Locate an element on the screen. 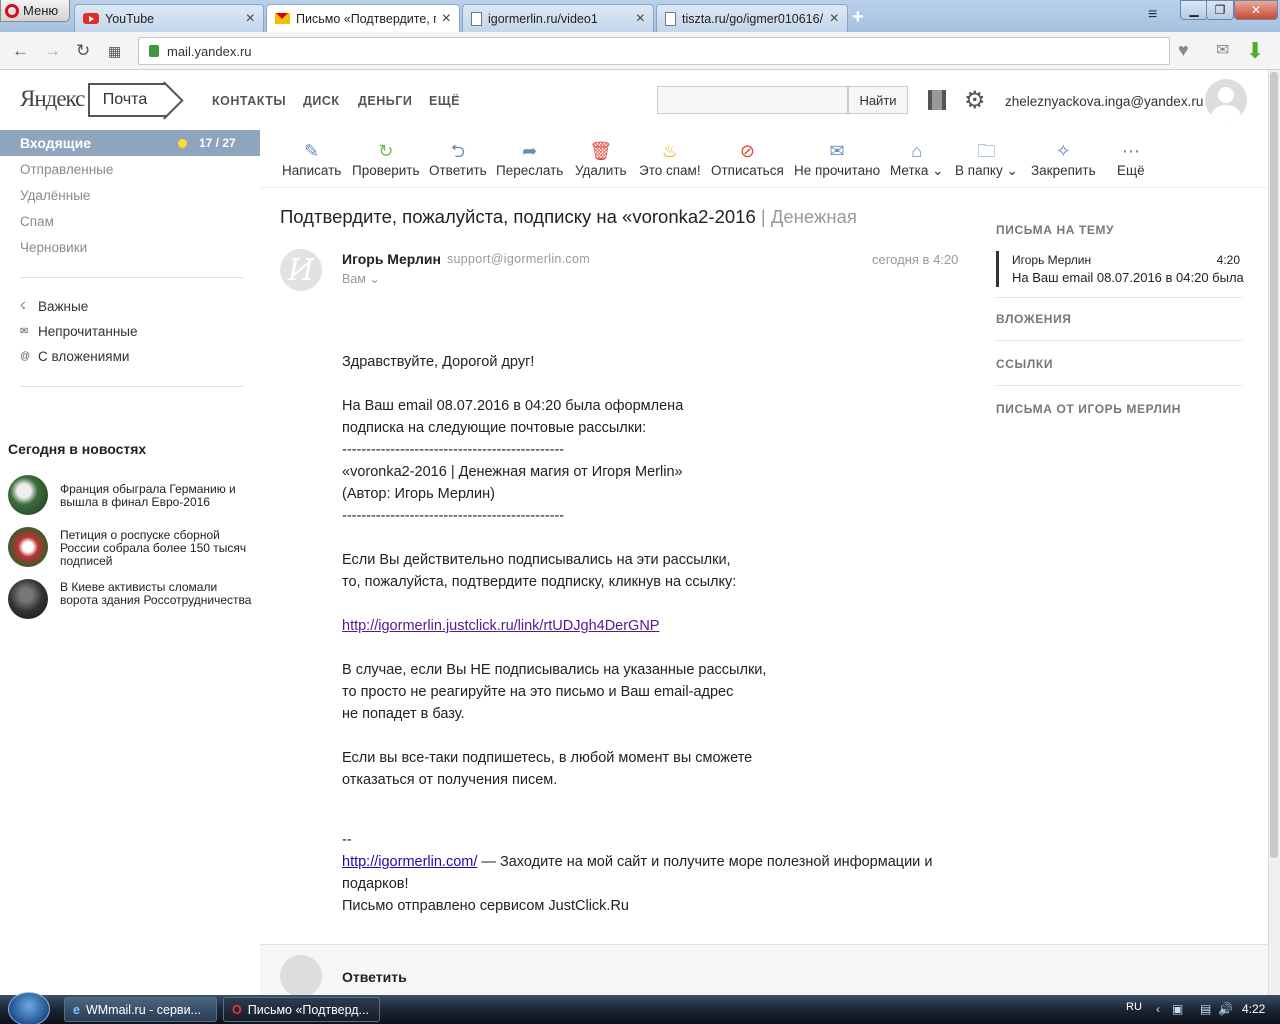 This screenshot has height=1024, width=1280. mark-unread-button: ✉ Не прочитано is located at coordinates (837, 159).